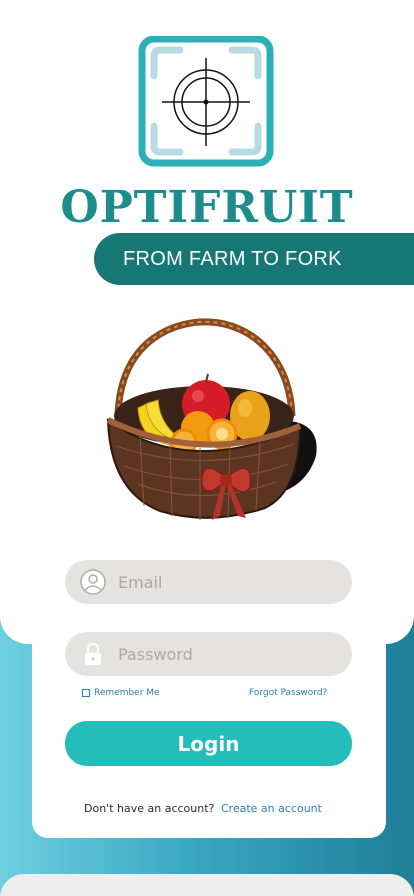  Describe the element at coordinates (93, 654) in the screenshot. I see `lock-icon` at that location.